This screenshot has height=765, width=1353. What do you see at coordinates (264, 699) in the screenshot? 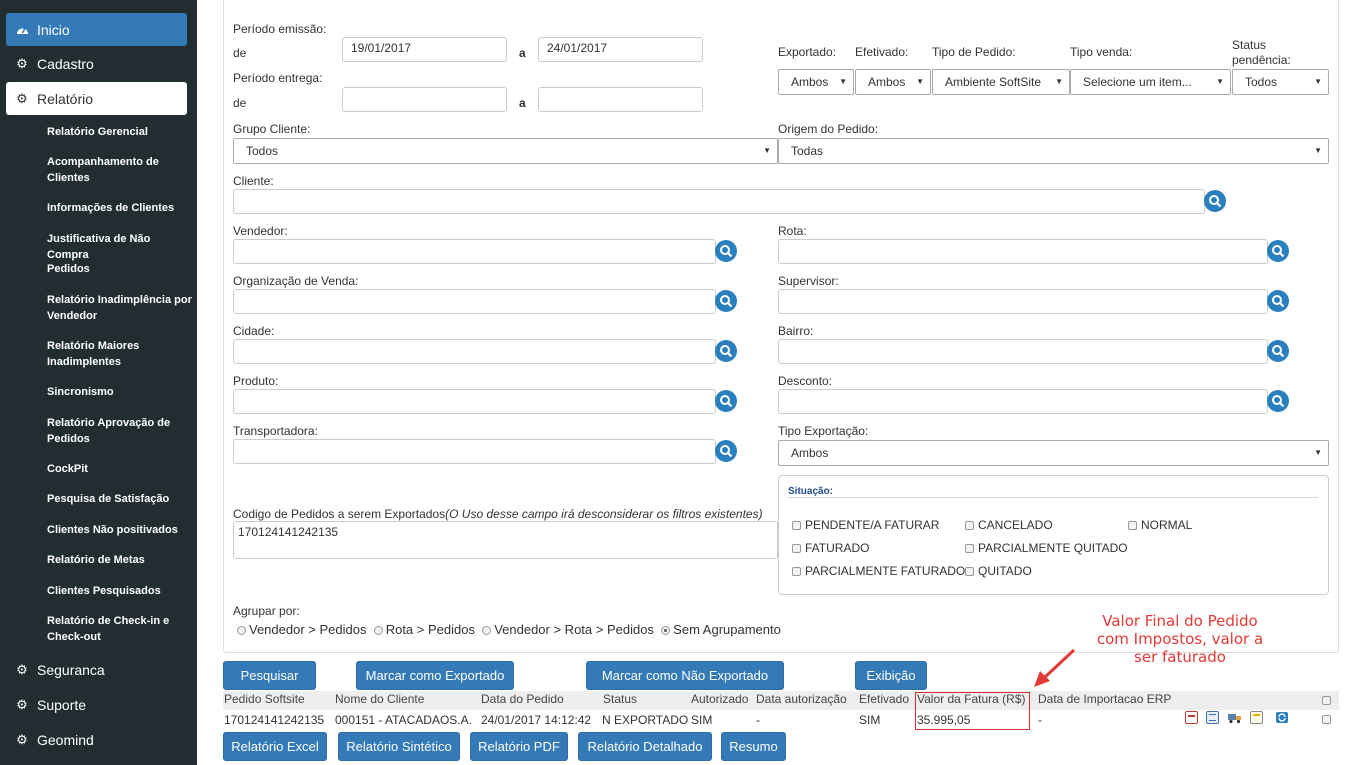
I see `col-pedido-softsite: Pedido Softsite` at bounding box center [264, 699].